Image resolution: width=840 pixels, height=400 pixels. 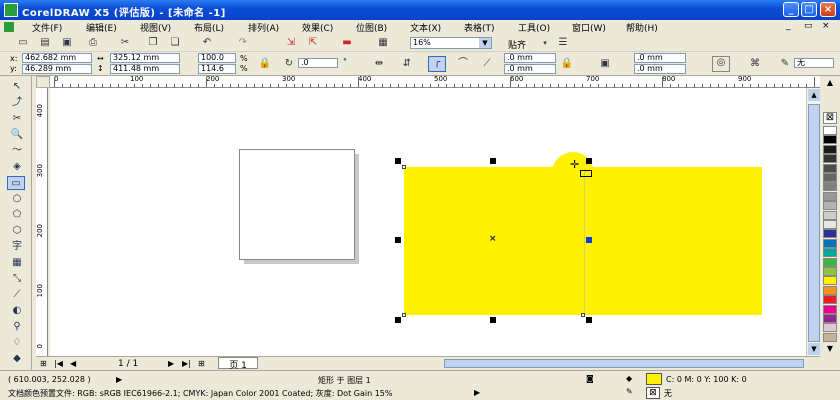 I want to click on prev-page-icon: ◀, so click(x=73, y=363).